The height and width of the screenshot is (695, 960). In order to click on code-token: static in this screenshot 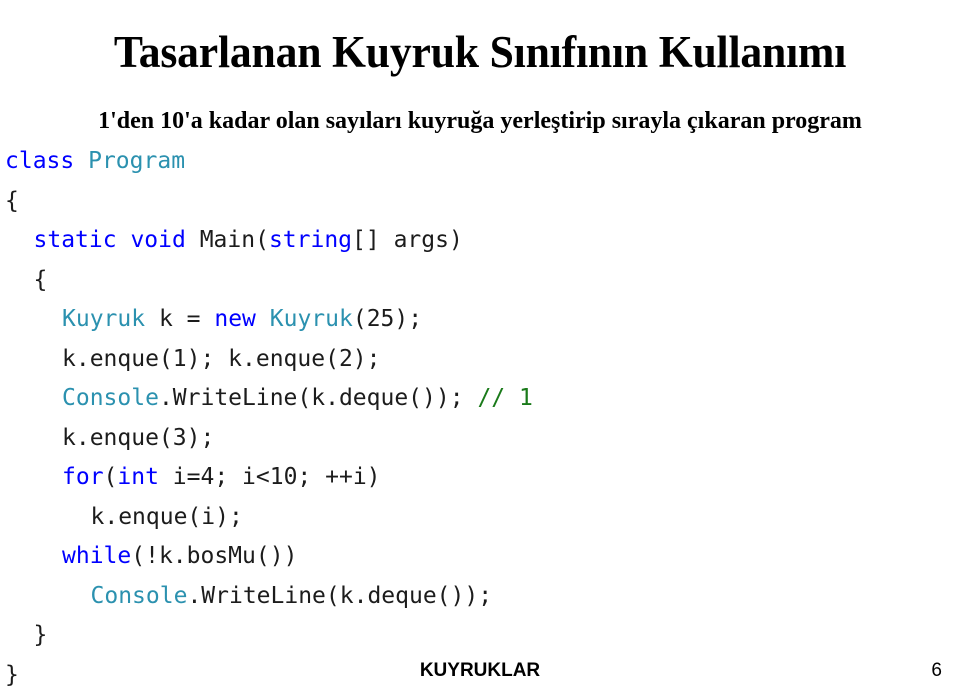, I will do `click(75, 240)`.